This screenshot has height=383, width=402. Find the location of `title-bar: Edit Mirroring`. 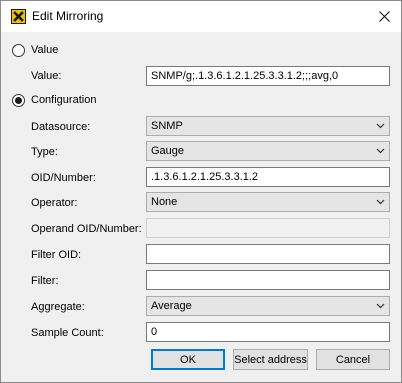

title-bar: Edit Mirroring is located at coordinates (201, 16).